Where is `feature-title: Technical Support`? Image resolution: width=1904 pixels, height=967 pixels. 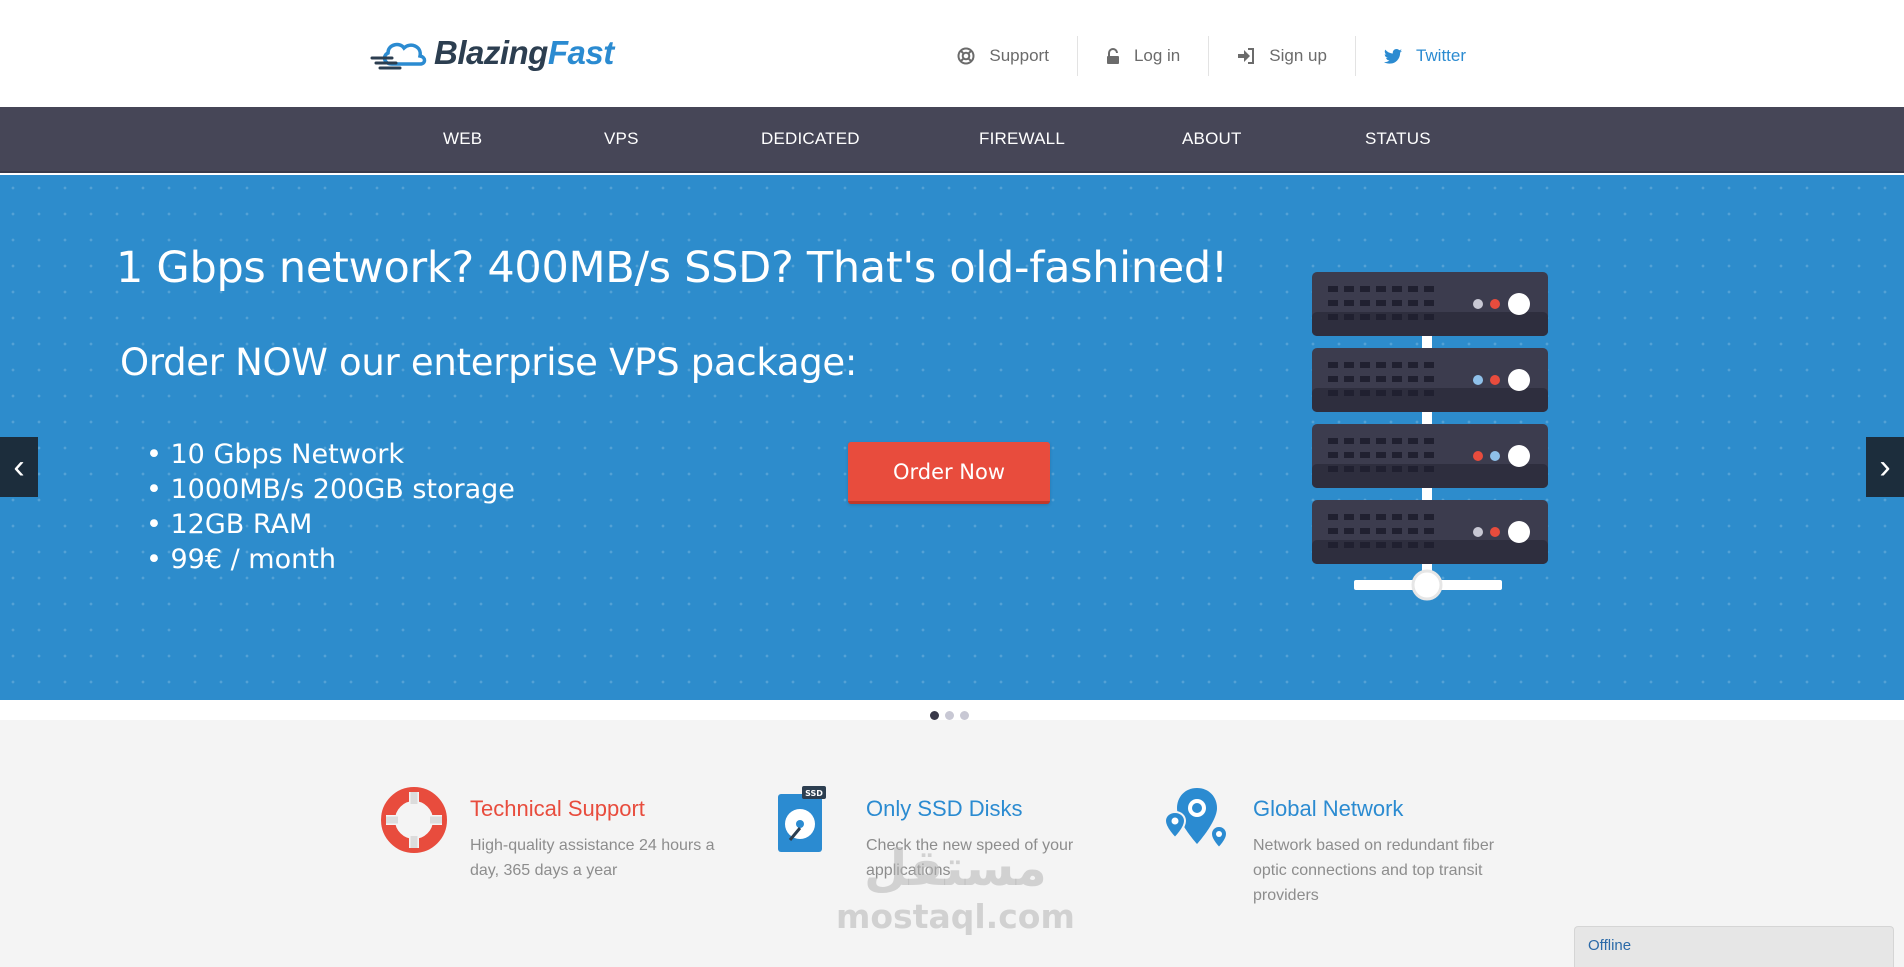 feature-title: Technical Support is located at coordinates (557, 808).